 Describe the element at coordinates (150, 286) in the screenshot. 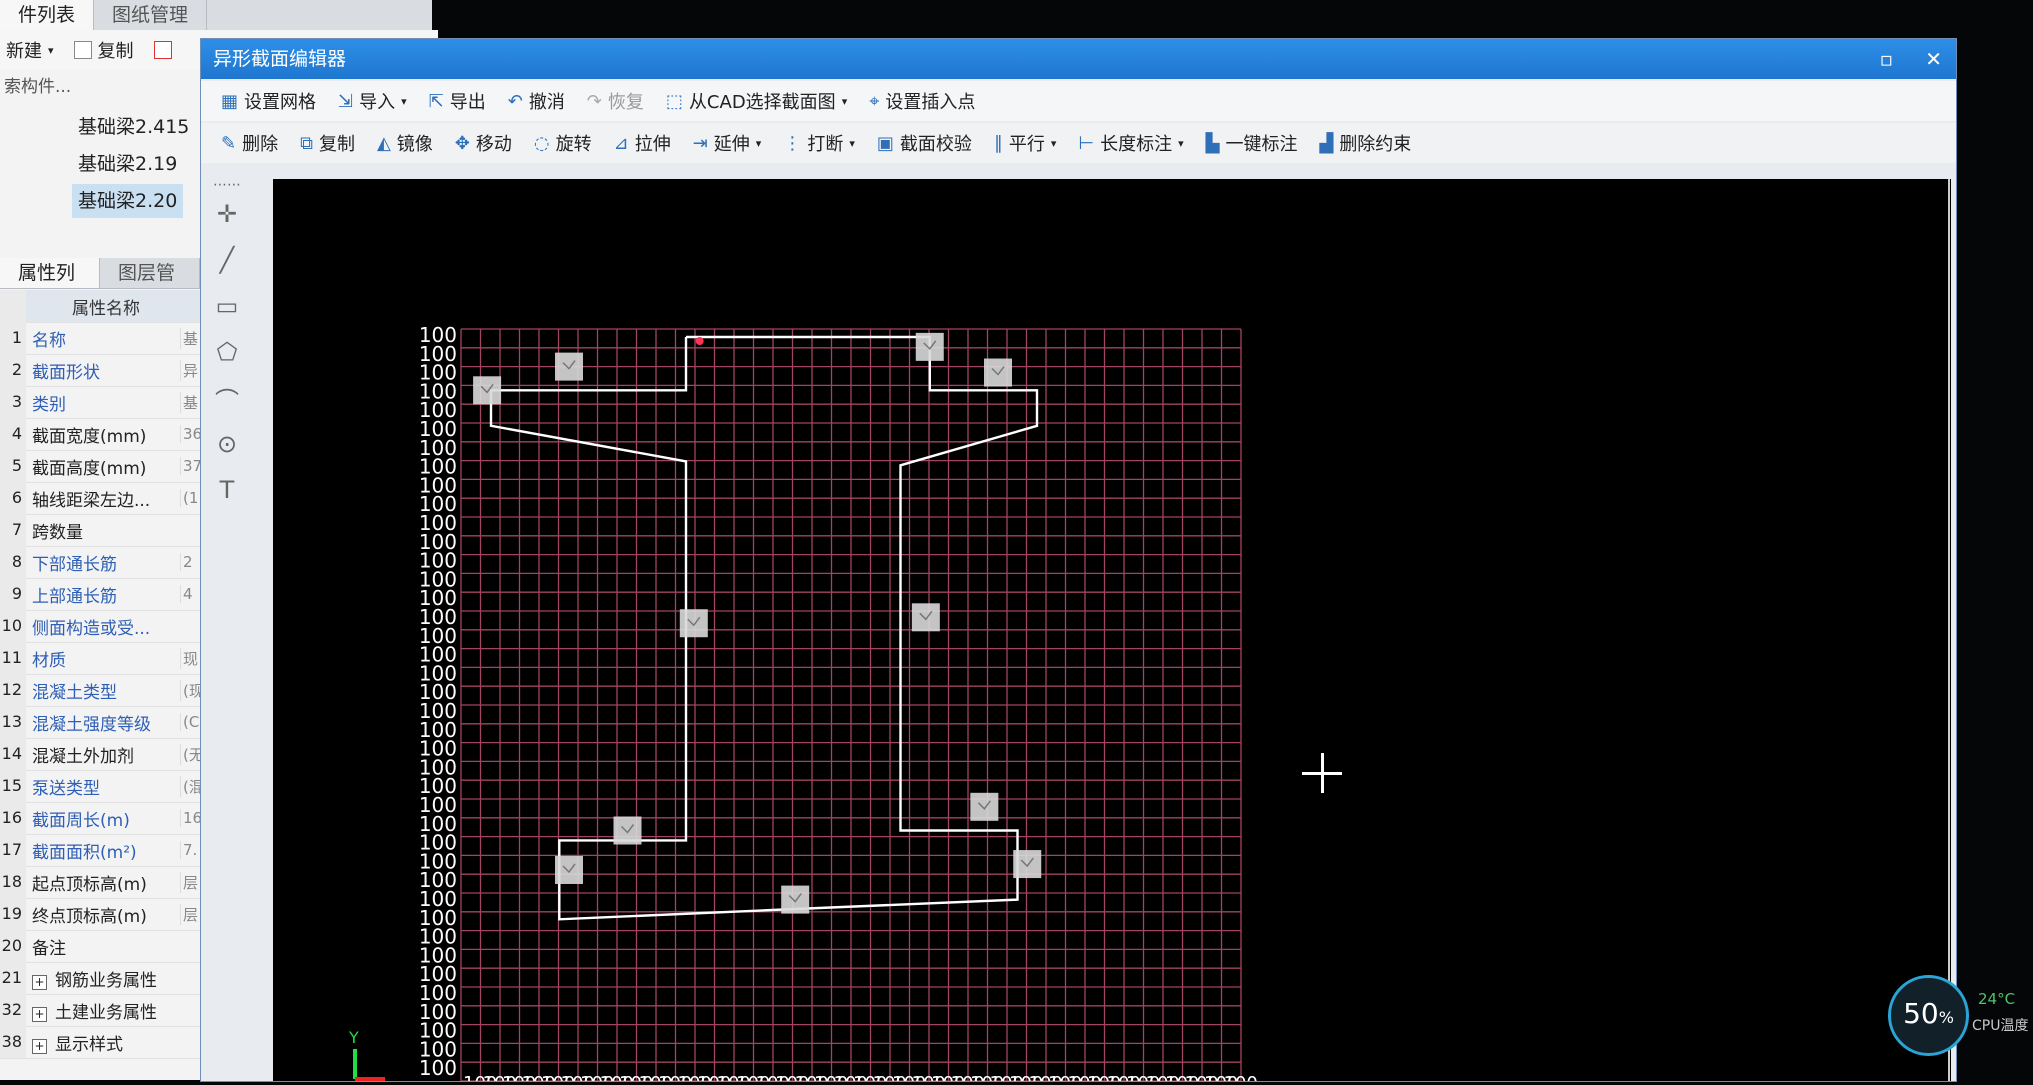

I see `tab-layer-management: 图层管理` at that location.